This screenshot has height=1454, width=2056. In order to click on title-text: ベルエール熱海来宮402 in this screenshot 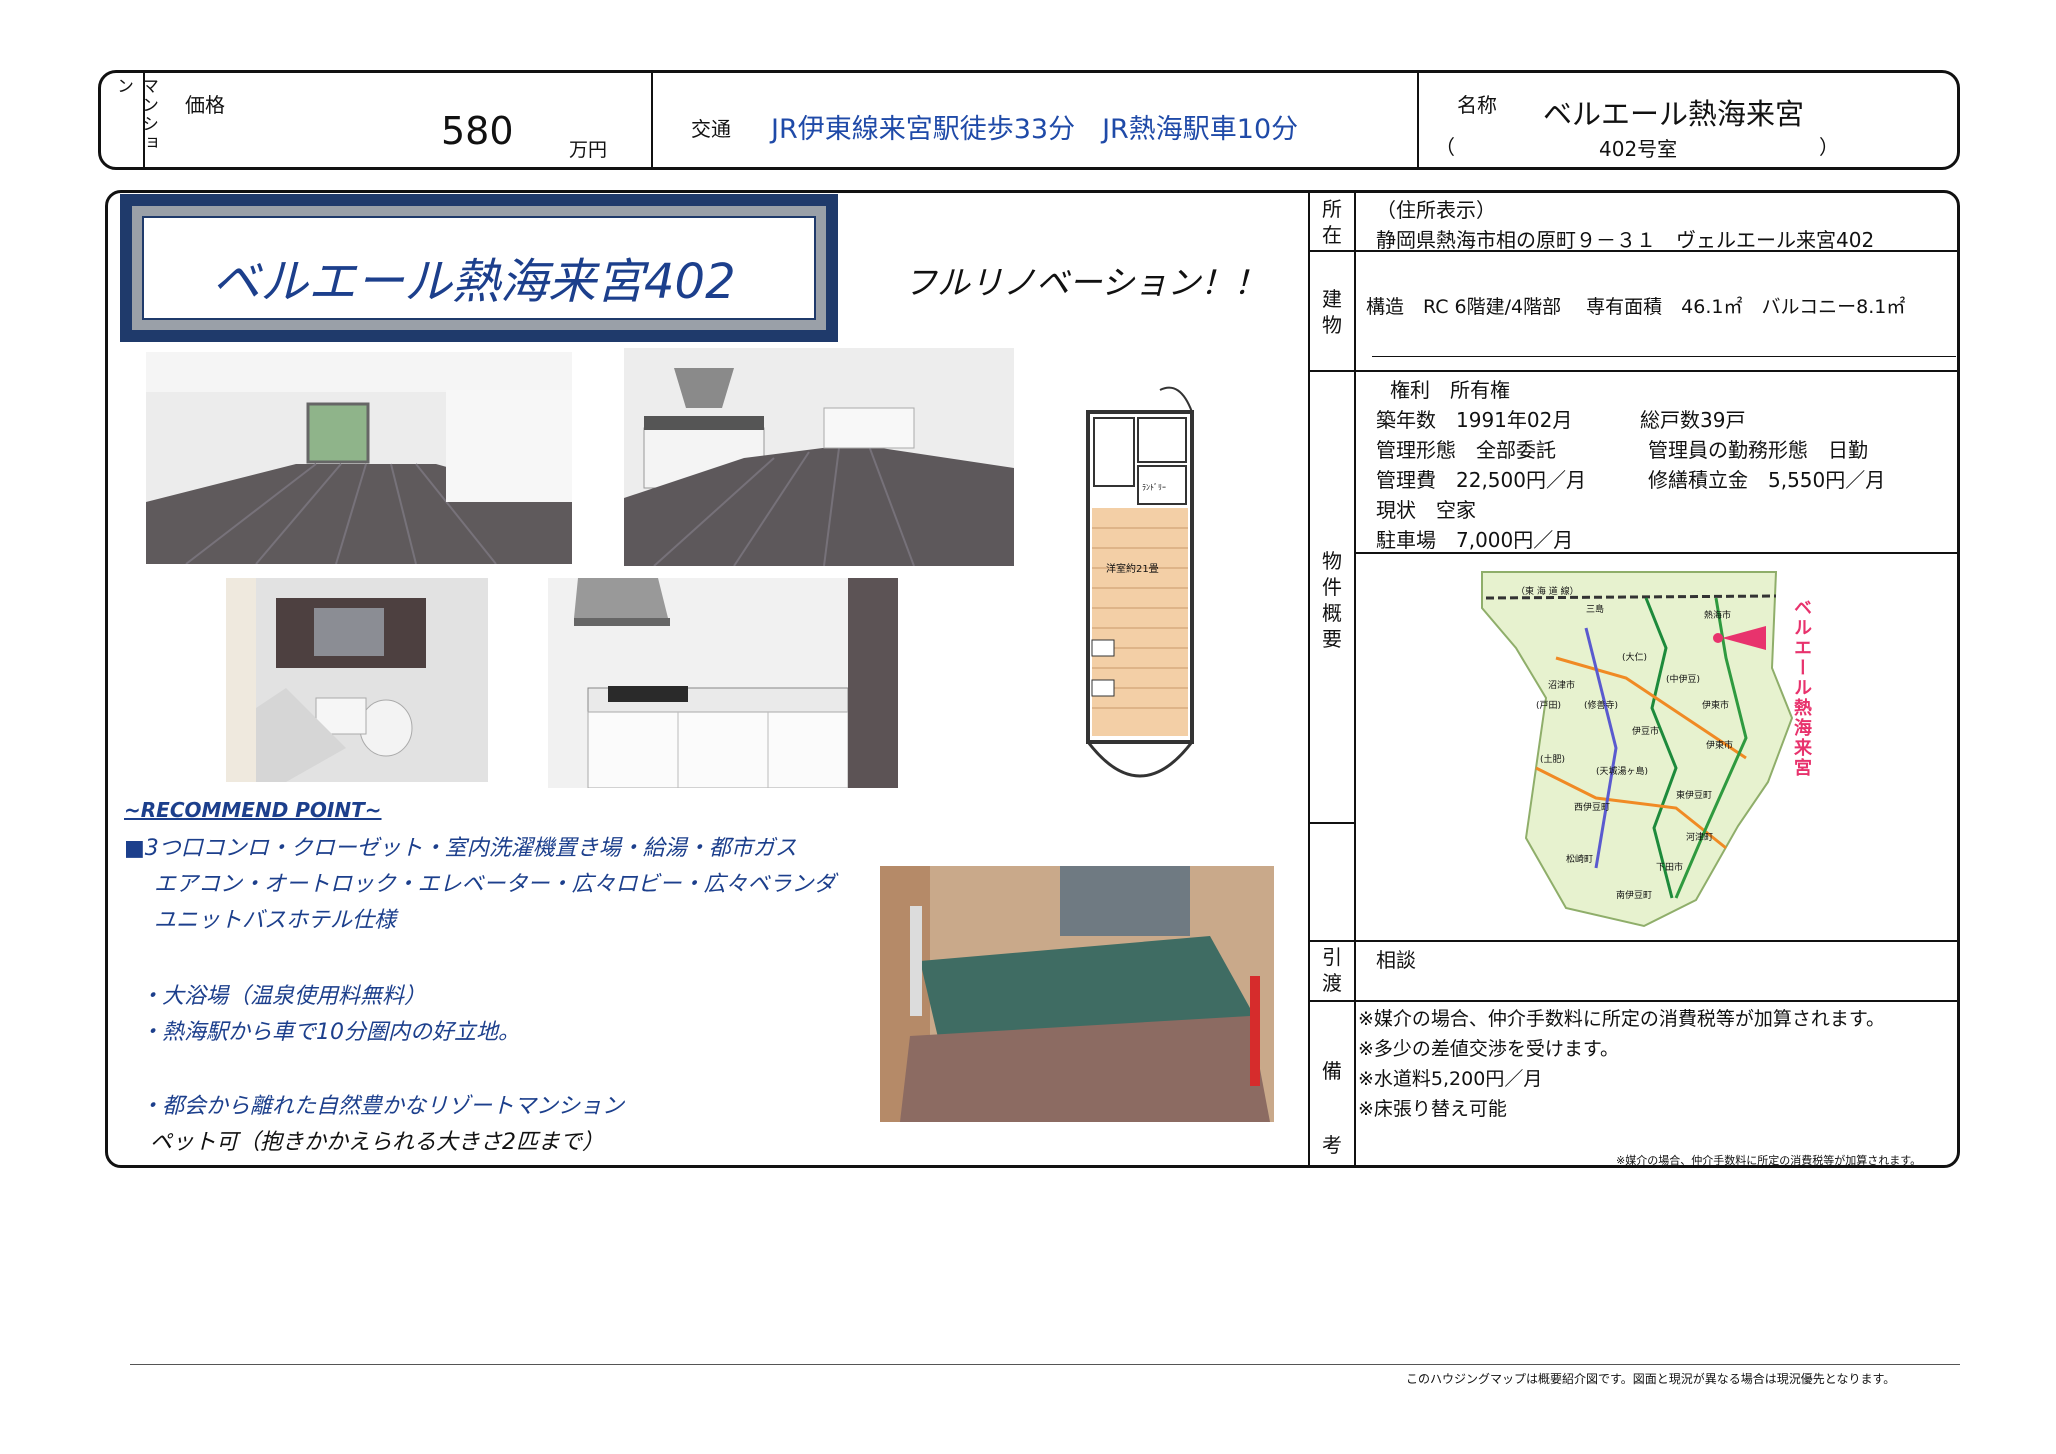, I will do `click(474, 282)`.